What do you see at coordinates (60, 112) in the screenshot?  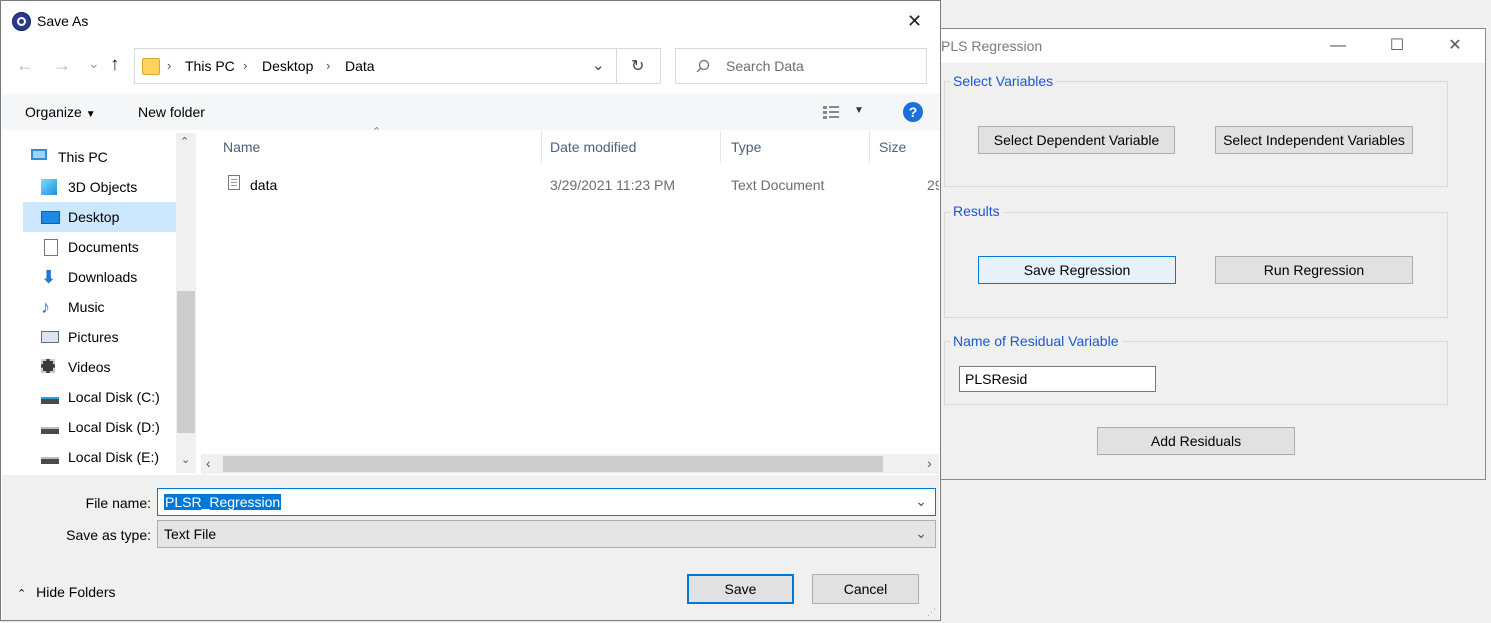 I see `organize-menu: Organize ▼` at bounding box center [60, 112].